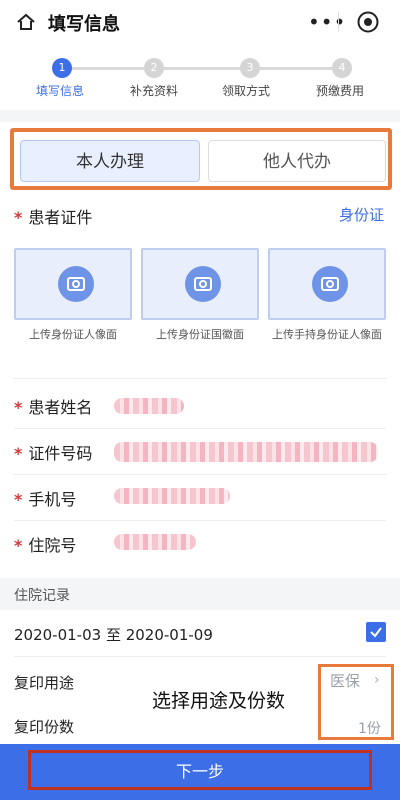  I want to click on upload-id-front-caption: 上传身份证人像面, so click(73, 334).